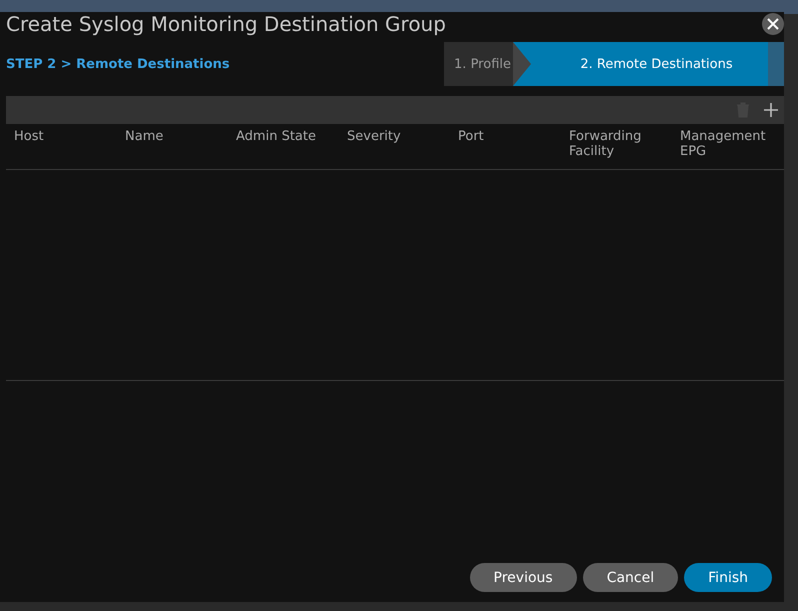 Image resolution: width=798 pixels, height=611 pixels. I want to click on dialog-title: Create Syslog Monitoring Destination Group, so click(226, 24).